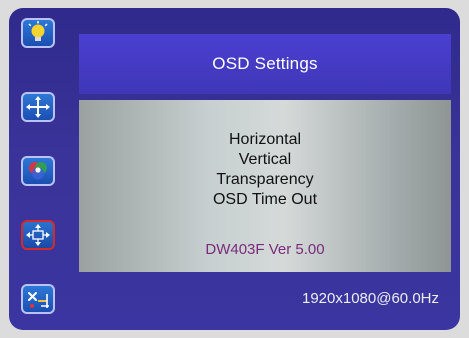 The image size is (469, 338). Describe the element at coordinates (265, 140) in the screenshot. I see `menu-item-horizontal: Horizontal` at that location.